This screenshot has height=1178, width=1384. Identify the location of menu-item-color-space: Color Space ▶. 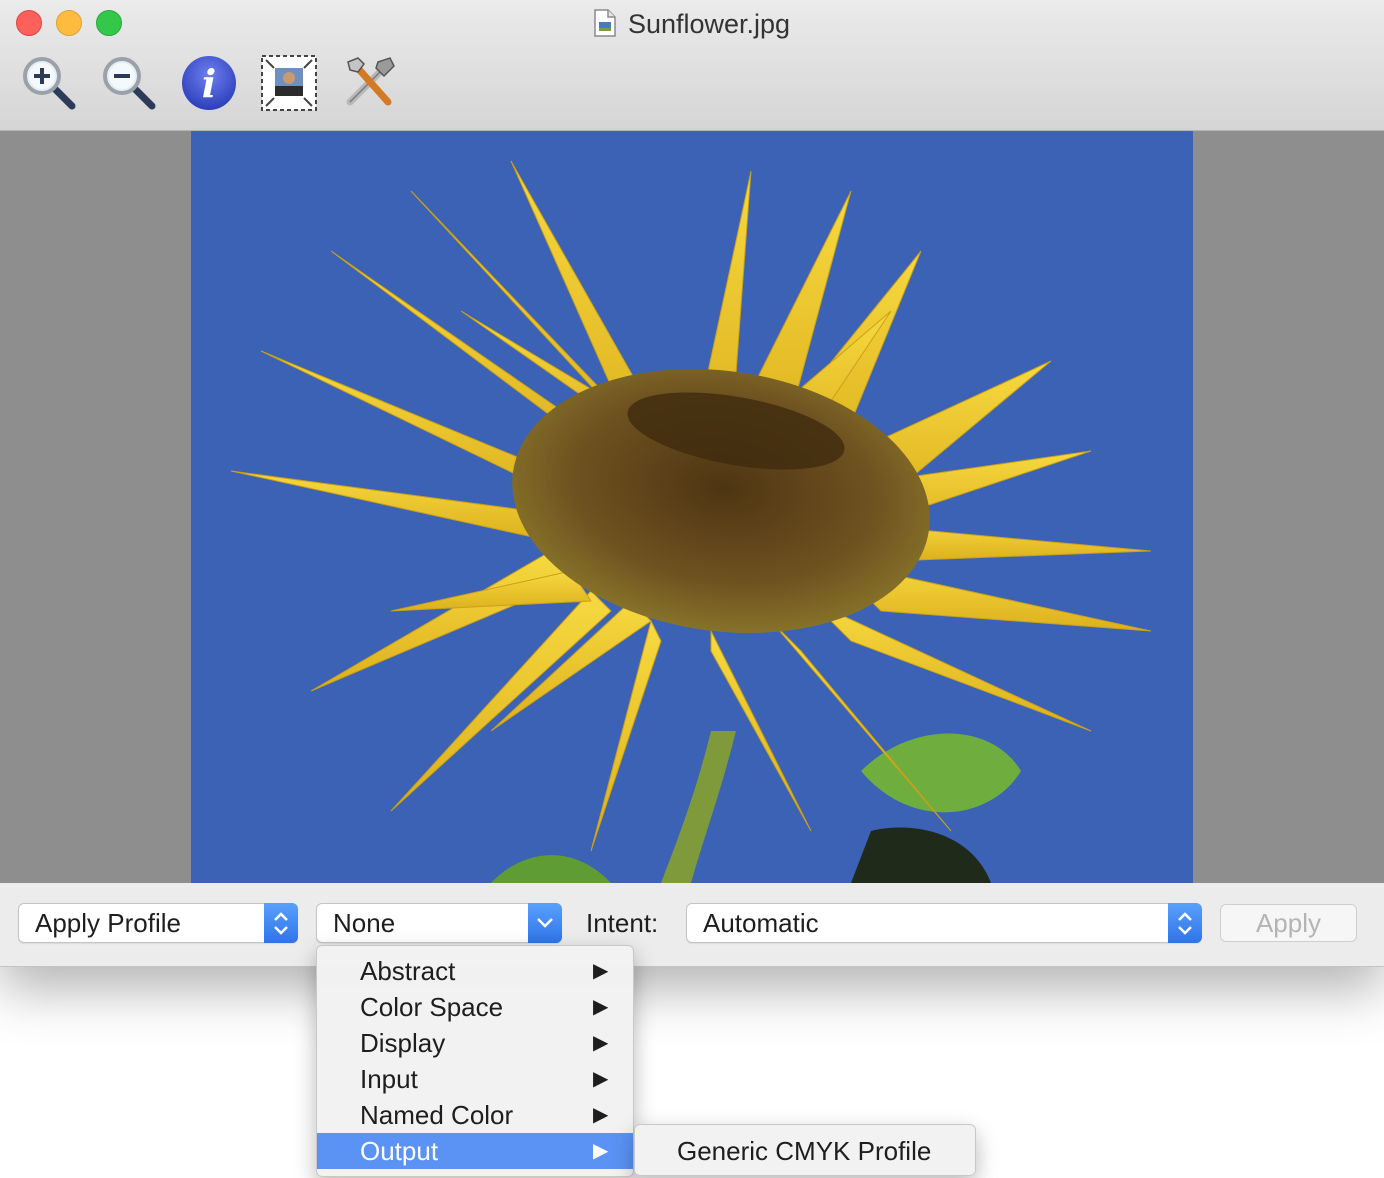
(475, 1007).